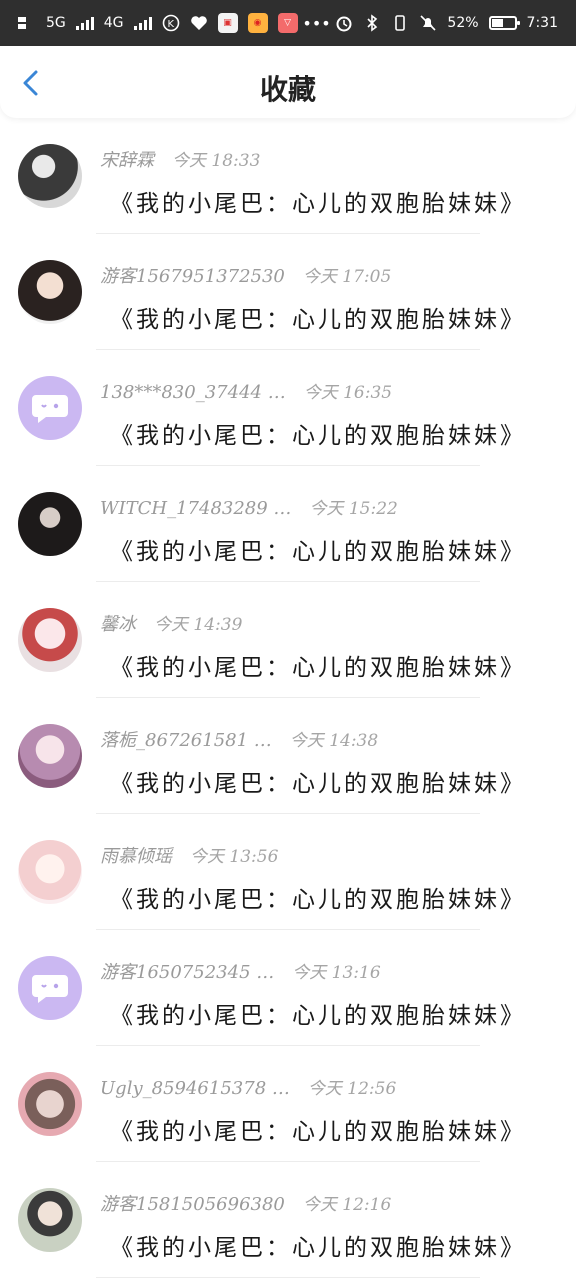 Image resolution: width=576 pixels, height=1280 pixels. What do you see at coordinates (257, 23) in the screenshot?
I see `weibo-icon: ◉` at bounding box center [257, 23].